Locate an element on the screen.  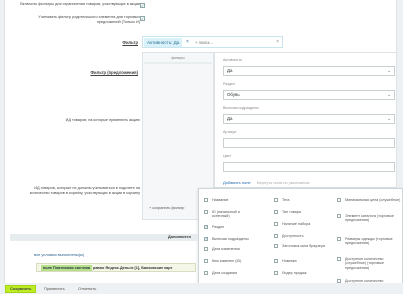
filter-input-box: Активность: Да × × is located at coordinates (212, 42).